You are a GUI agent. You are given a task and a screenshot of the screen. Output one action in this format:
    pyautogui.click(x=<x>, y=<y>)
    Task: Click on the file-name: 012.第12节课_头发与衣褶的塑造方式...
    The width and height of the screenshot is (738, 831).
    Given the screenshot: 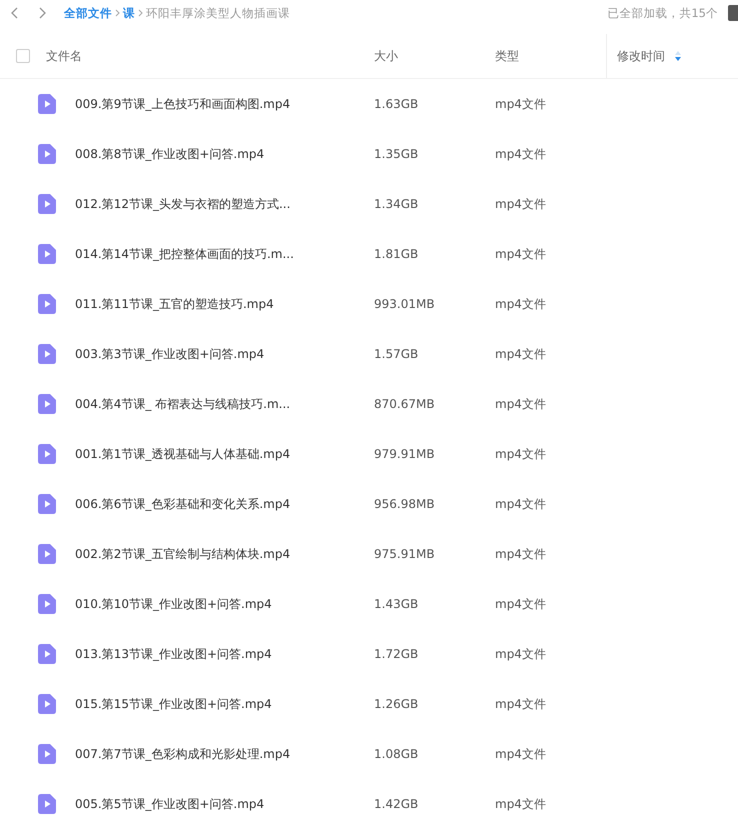 What is the action you would take?
    pyautogui.click(x=182, y=204)
    